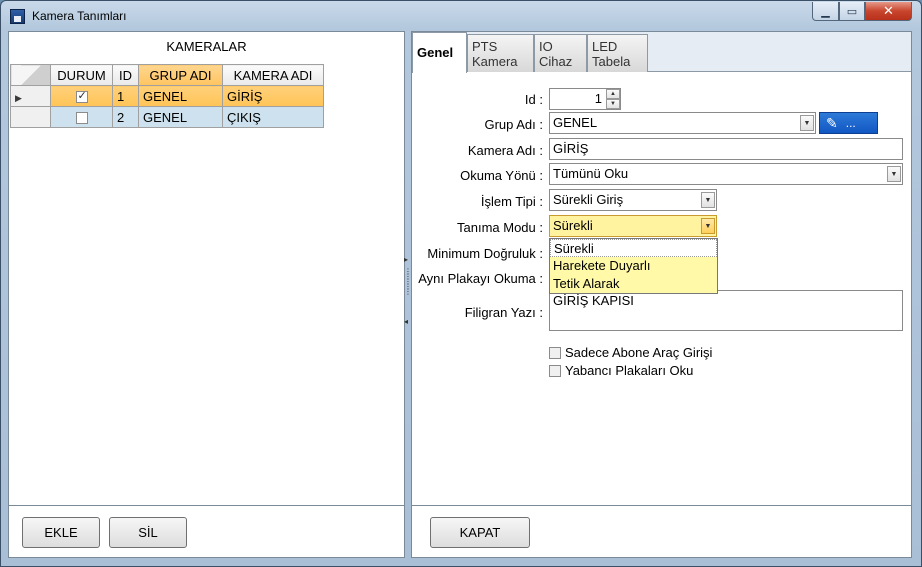 This screenshot has height=567, width=922. I want to click on column-header-id: ID, so click(125, 75).